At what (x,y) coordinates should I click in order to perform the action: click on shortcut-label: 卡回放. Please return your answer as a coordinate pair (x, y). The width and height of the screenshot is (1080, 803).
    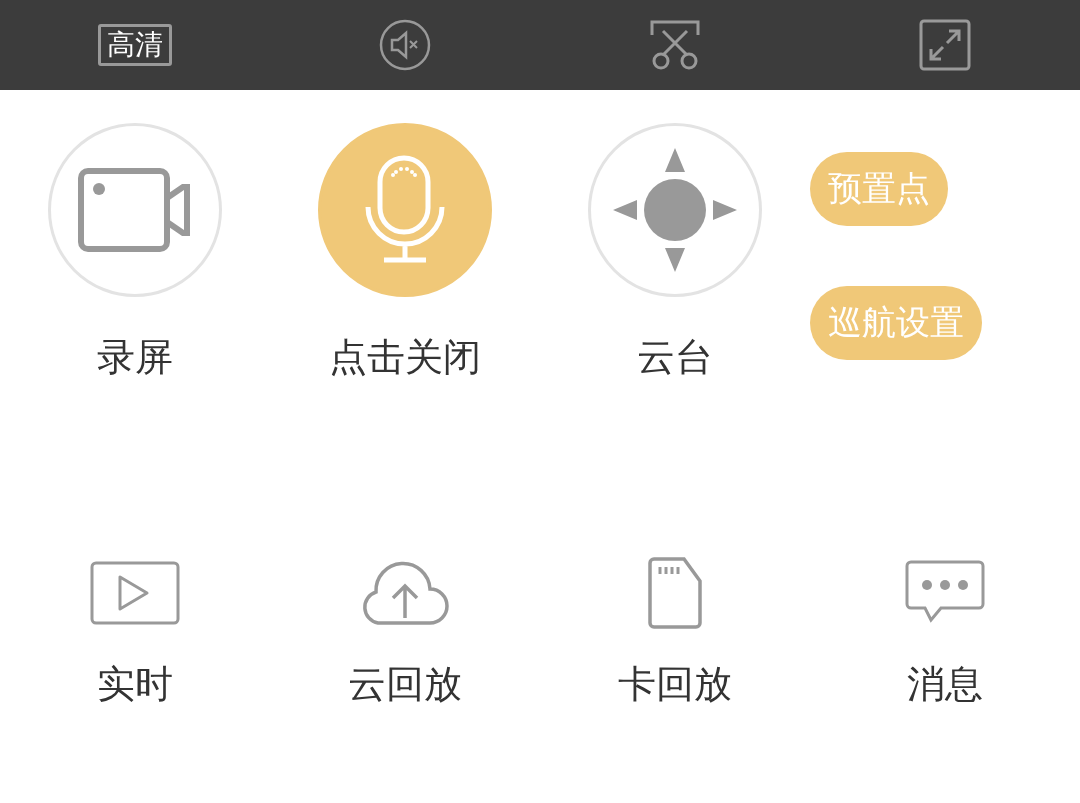
    Looking at the image, I should click on (675, 684).